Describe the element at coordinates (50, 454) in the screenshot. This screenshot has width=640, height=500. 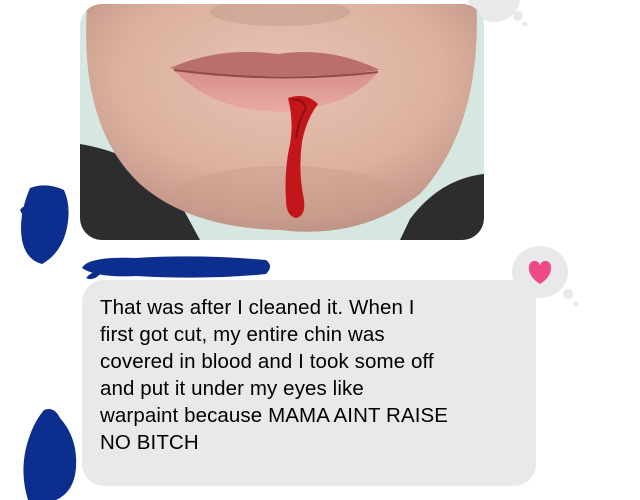
I see `redacted-avatar-bottom` at that location.